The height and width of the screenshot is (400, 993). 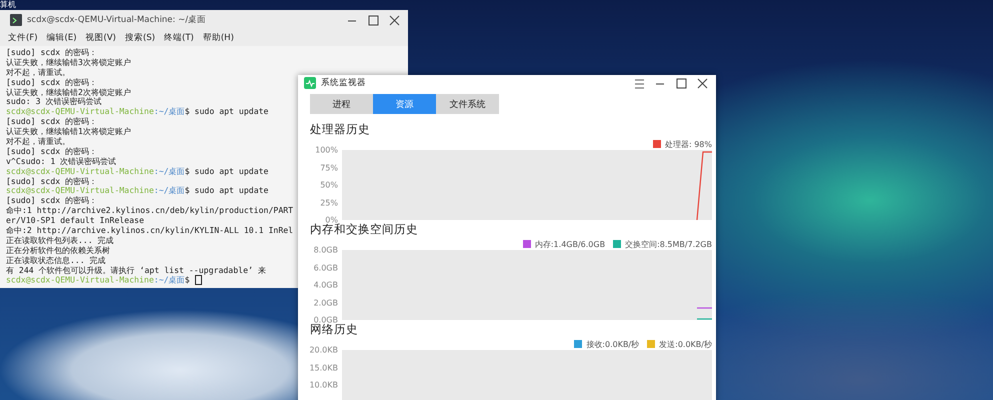 I want to click on menu-item: 搜索(S), so click(x=140, y=38).